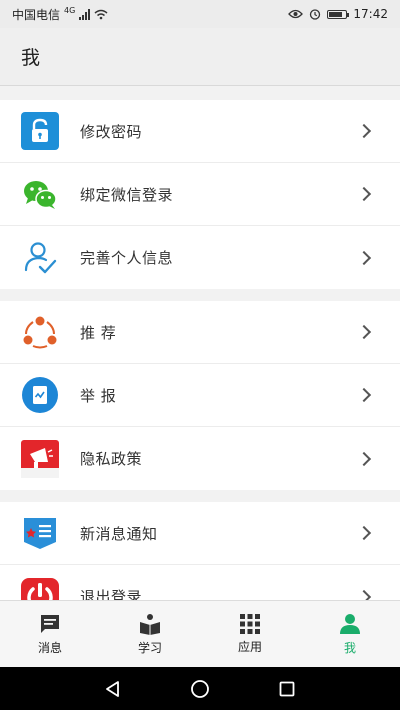  Describe the element at coordinates (200, 57) in the screenshot. I see `app-header: 我` at that location.